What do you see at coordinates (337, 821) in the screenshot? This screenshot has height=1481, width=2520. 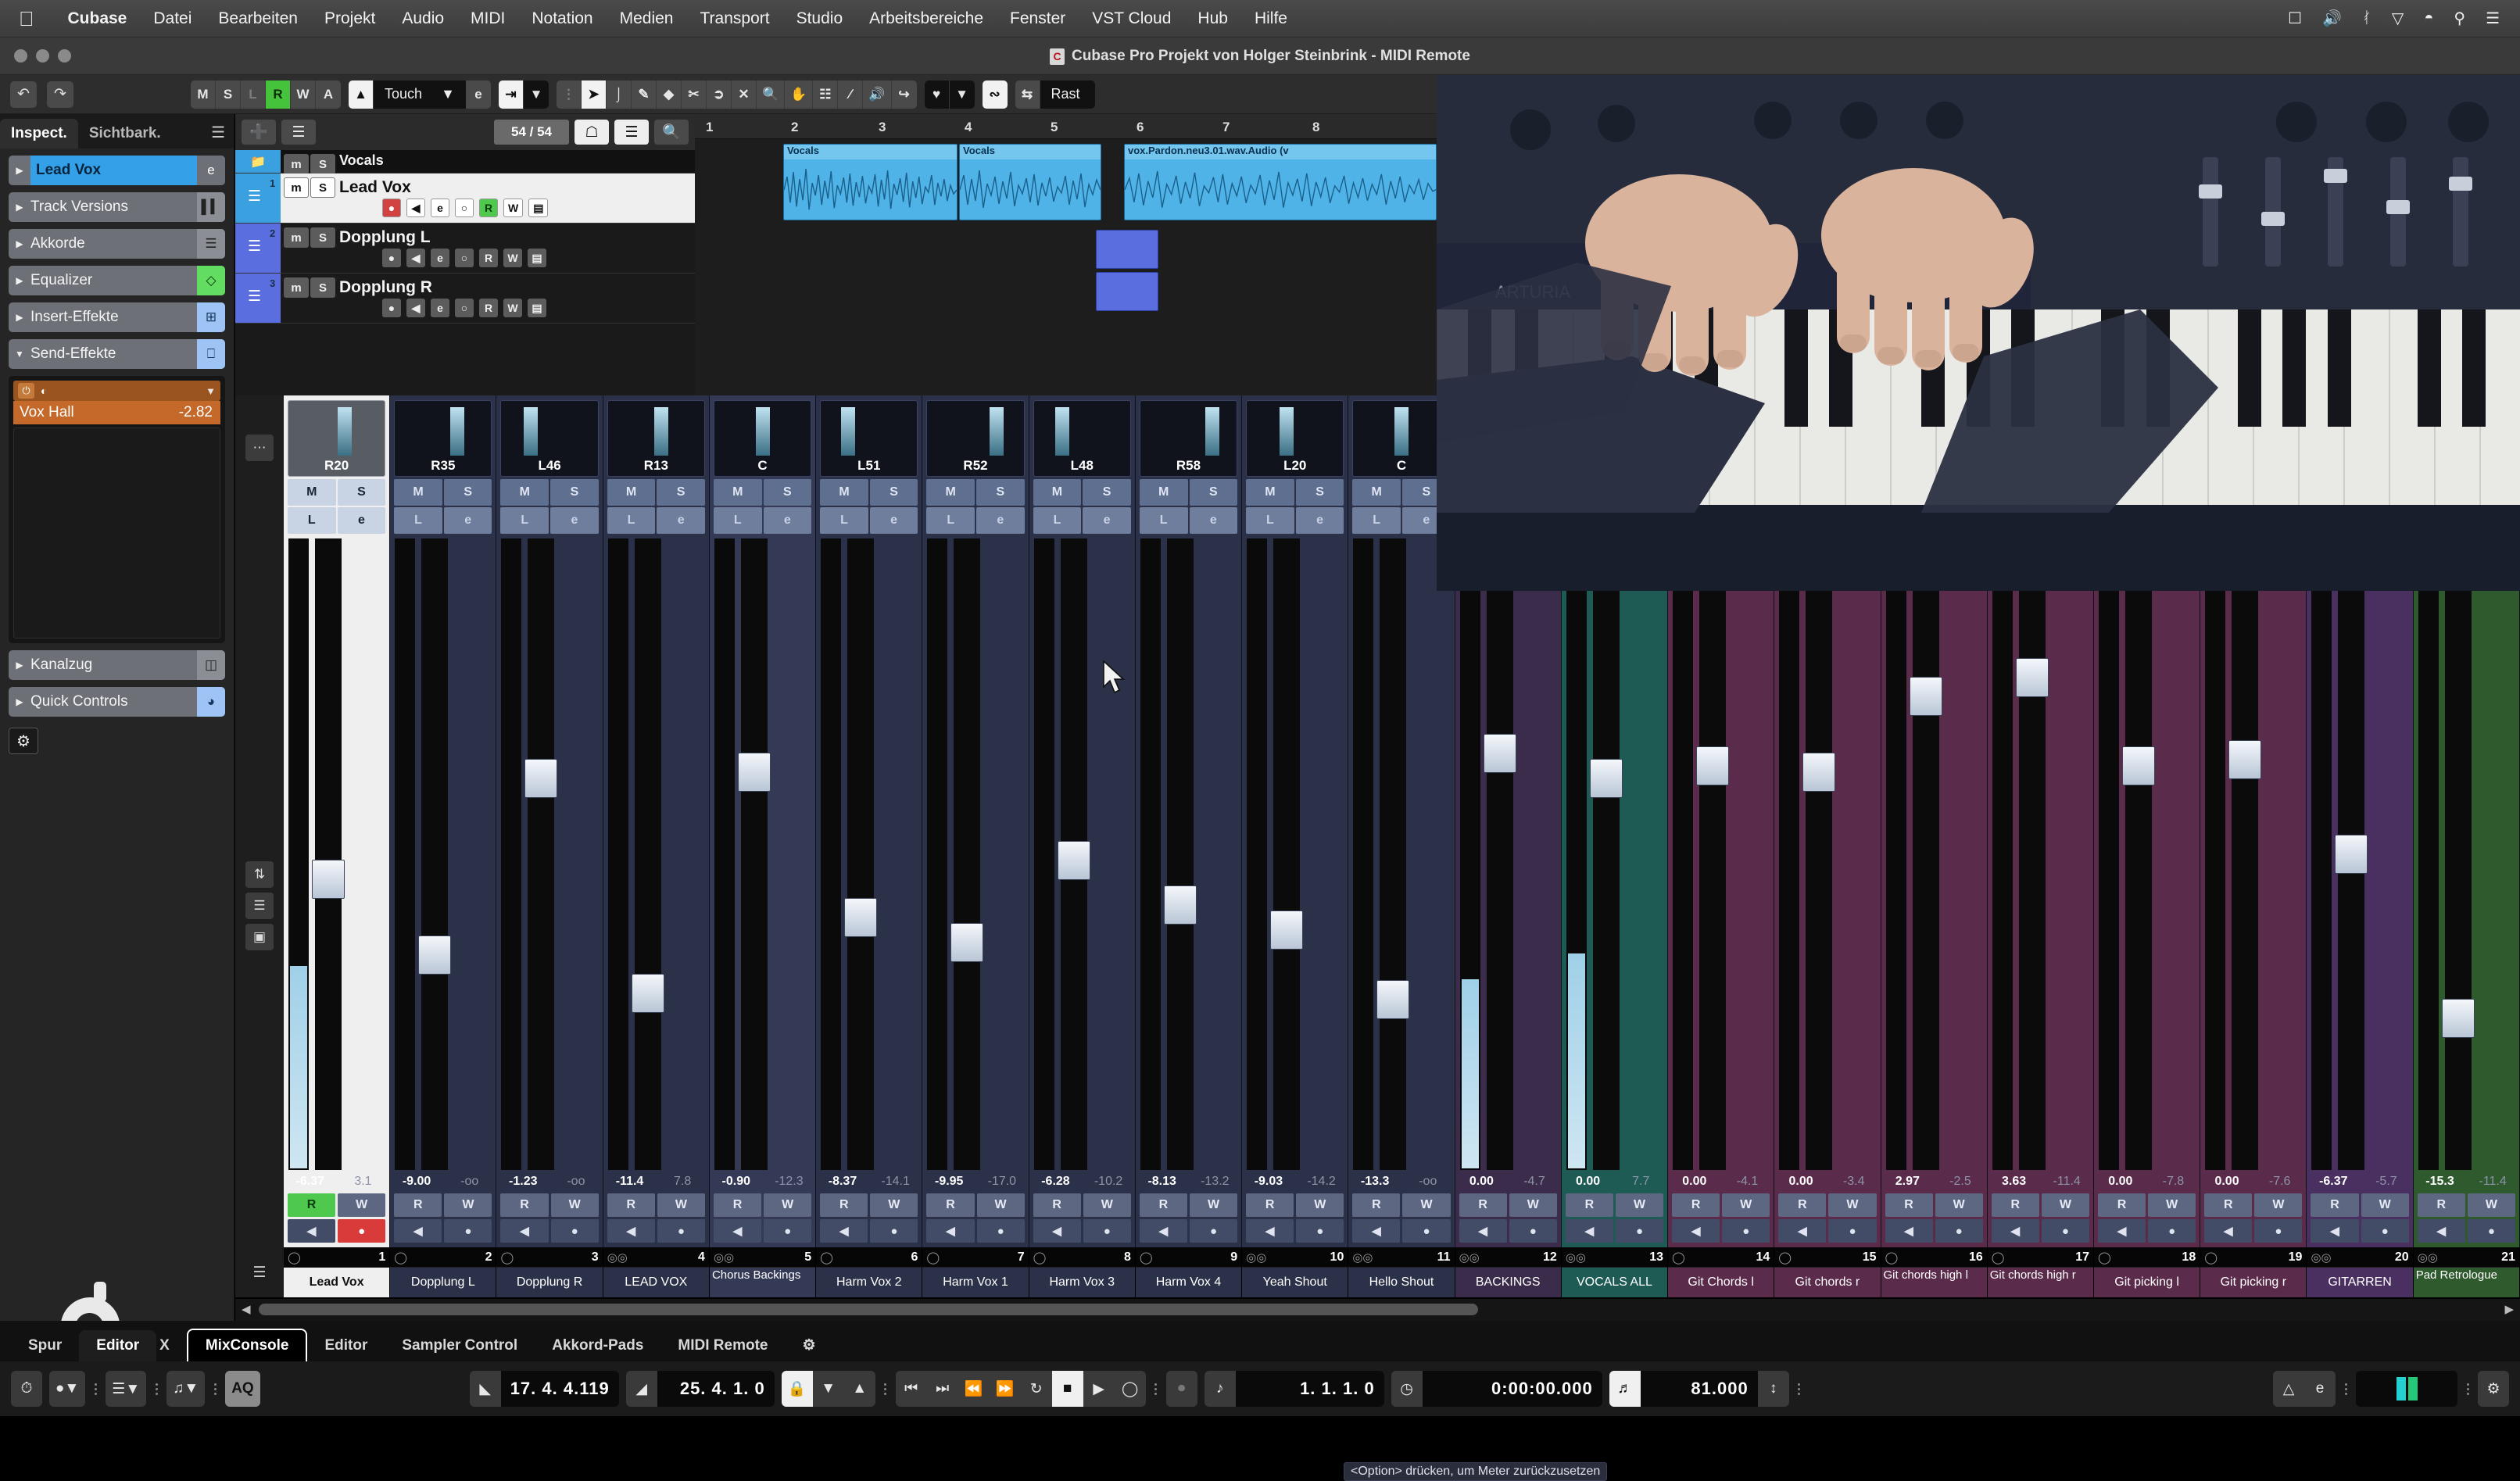 I see `mixer-channel-strip: R20 M S Le -6.37 3.1 R W ◀ ●` at bounding box center [337, 821].